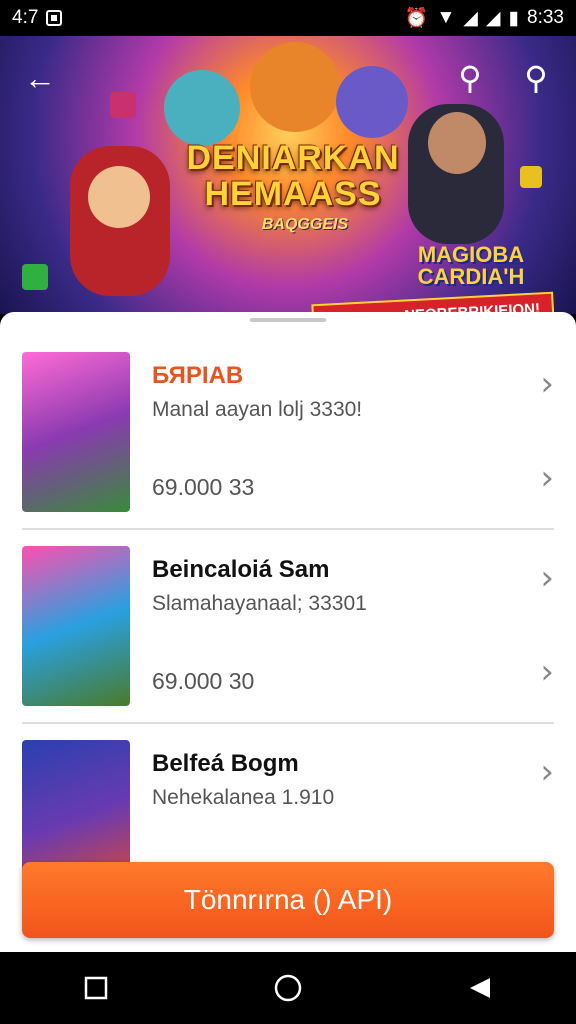  What do you see at coordinates (305, 224) in the screenshot?
I see `banner-subtitle: BAQGGEIS` at bounding box center [305, 224].